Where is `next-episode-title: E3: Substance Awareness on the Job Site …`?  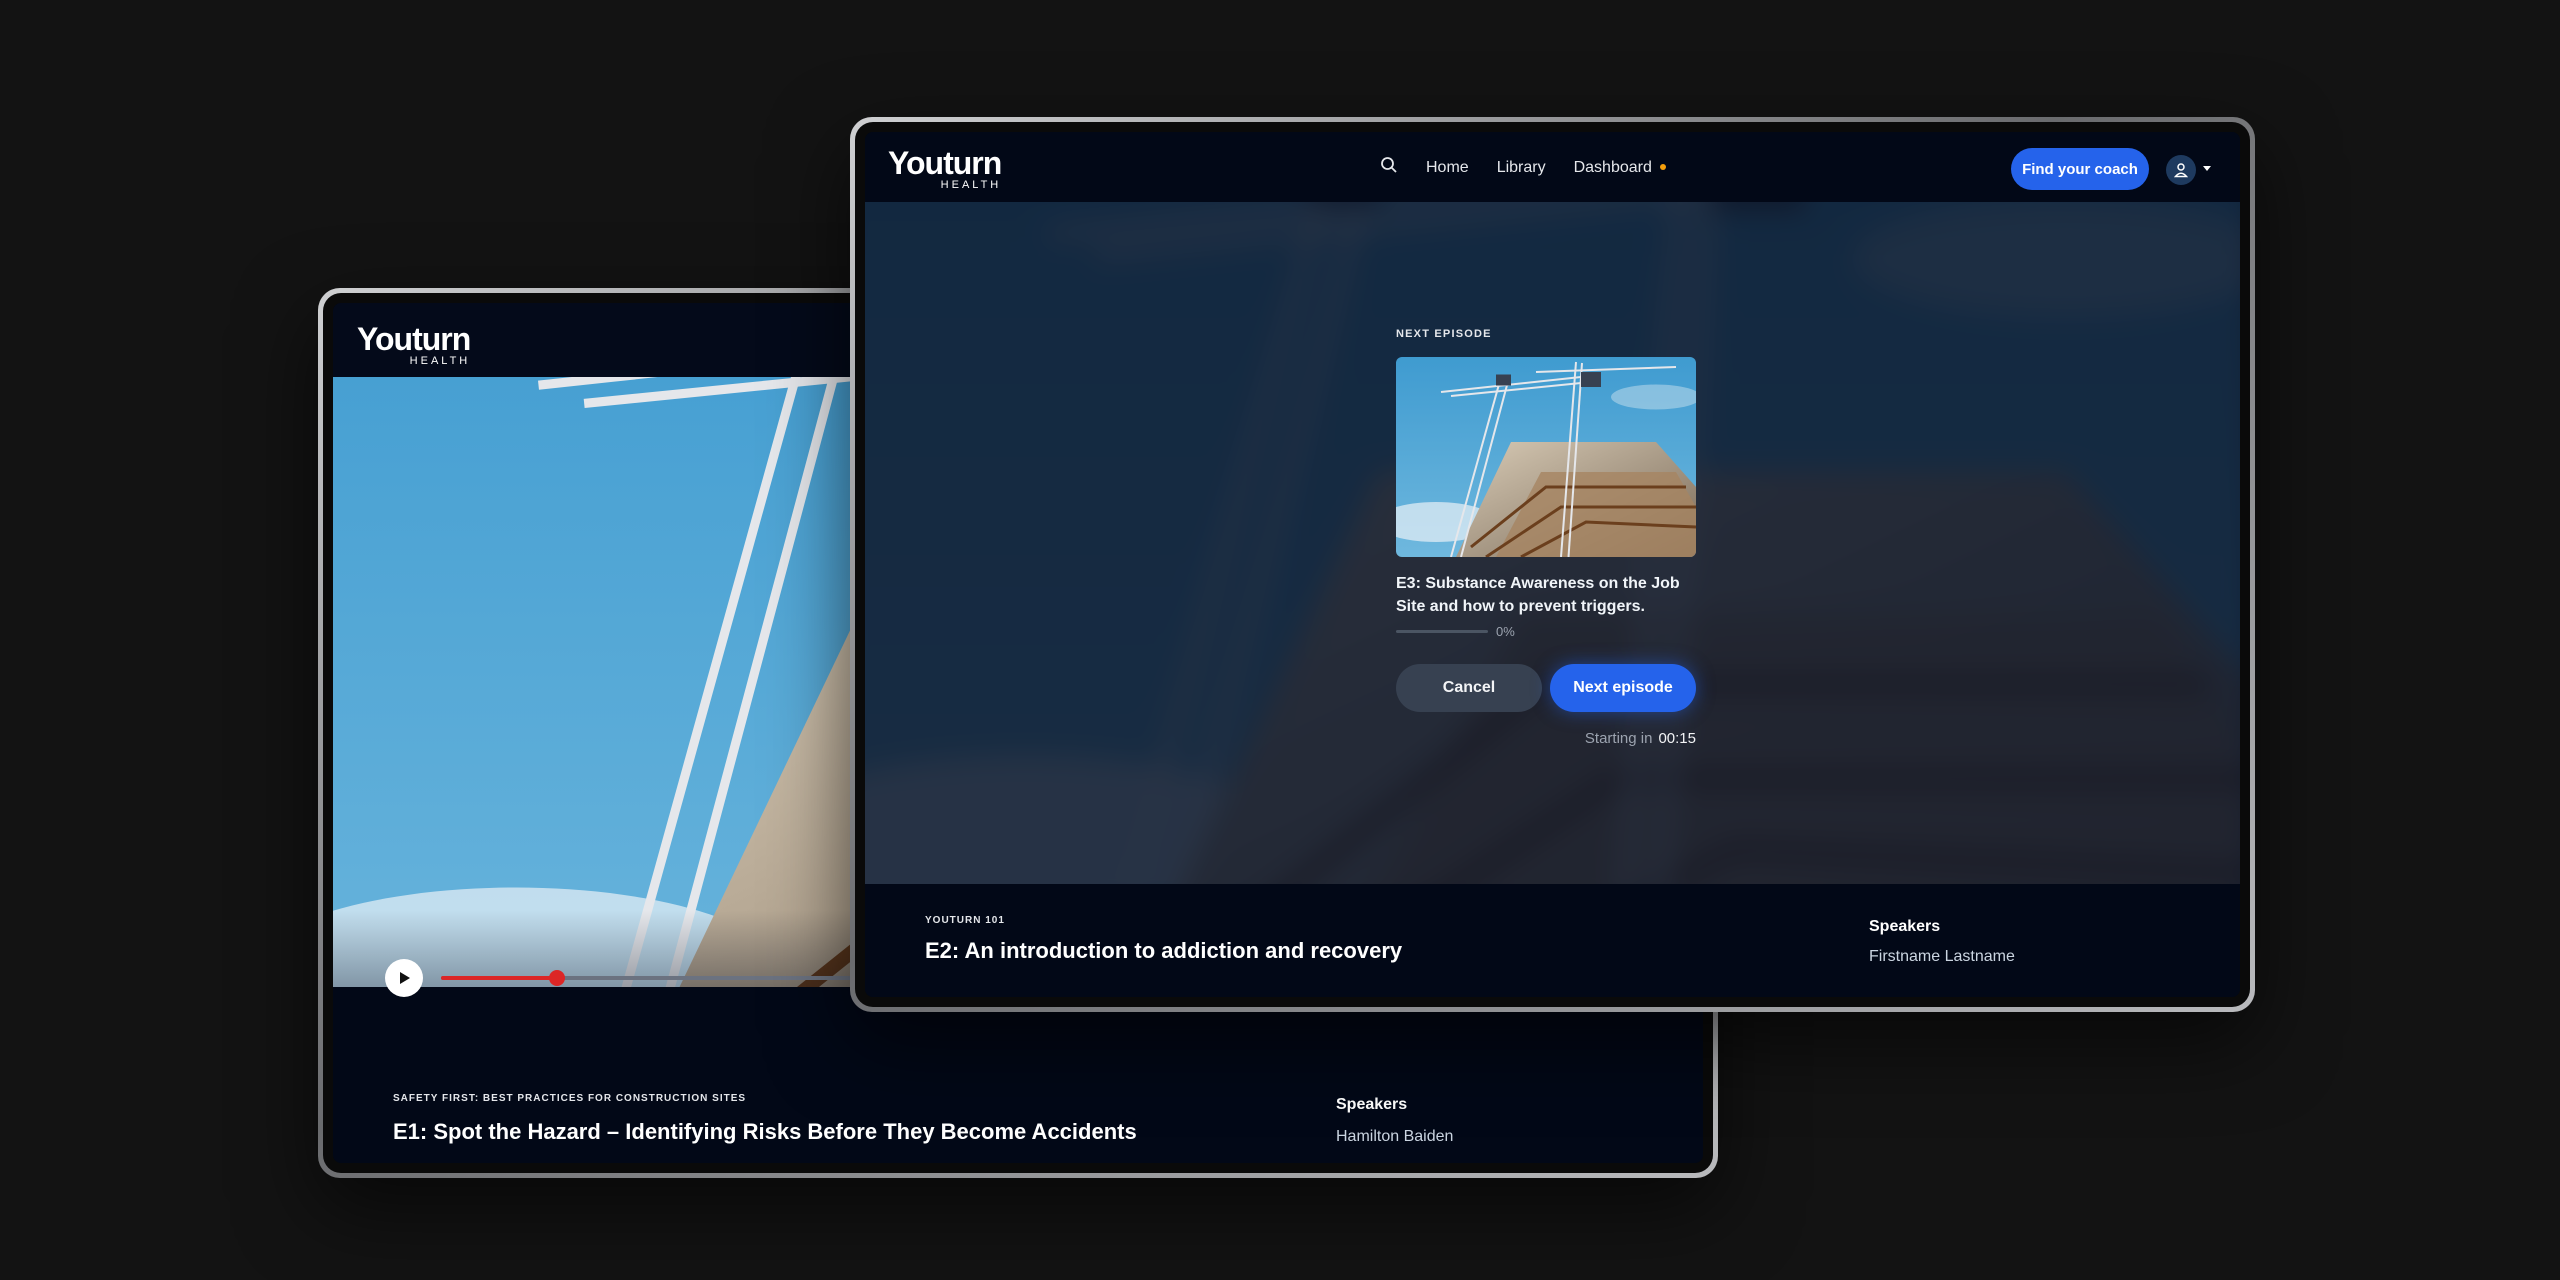
next-episode-title: E3: Substance Awareness on the Job Site … is located at coordinates (1538, 595).